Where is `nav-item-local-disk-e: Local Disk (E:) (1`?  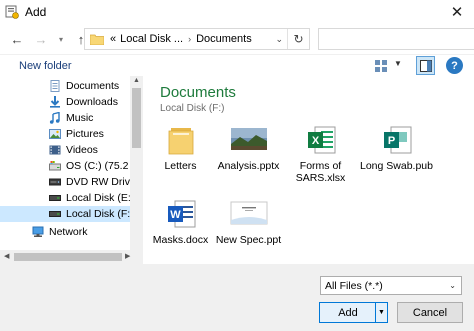 nav-item-local-disk-e: Local Disk (E:) (1 is located at coordinates (65, 198).